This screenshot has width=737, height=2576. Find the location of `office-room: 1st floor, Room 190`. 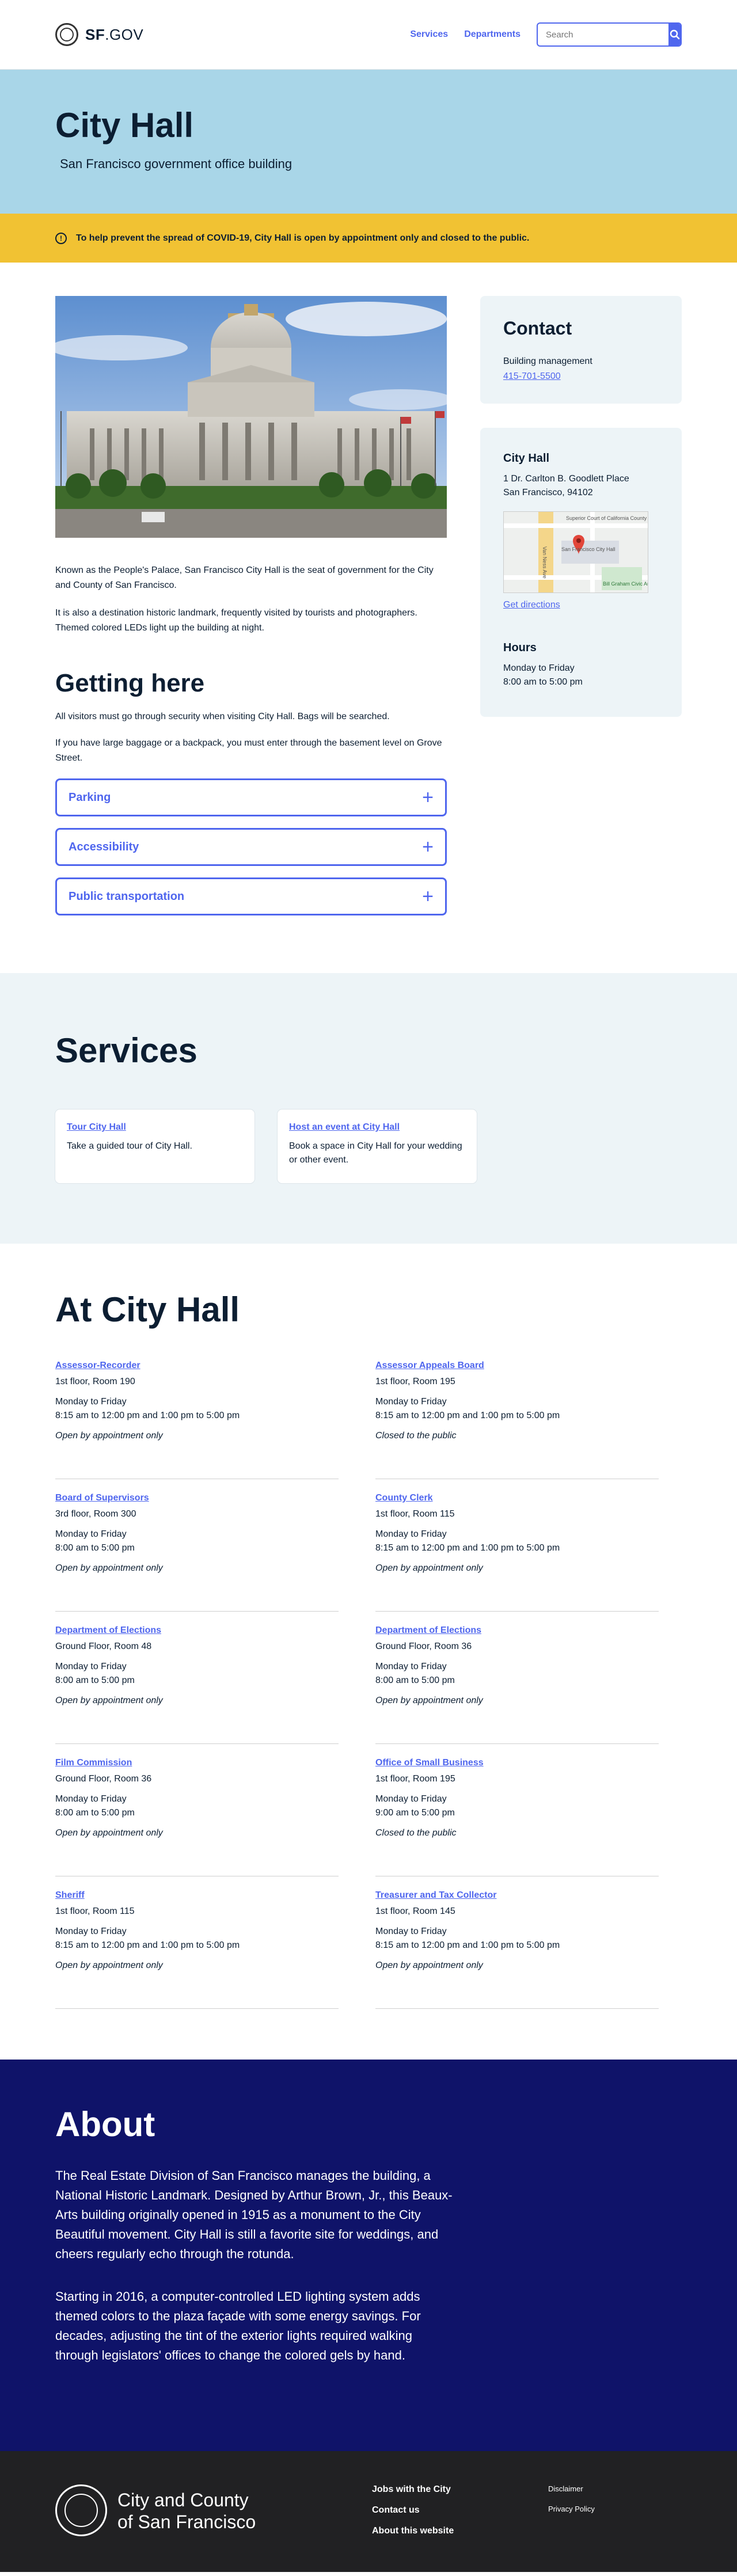

office-room: 1st floor, Room 190 is located at coordinates (95, 1381).